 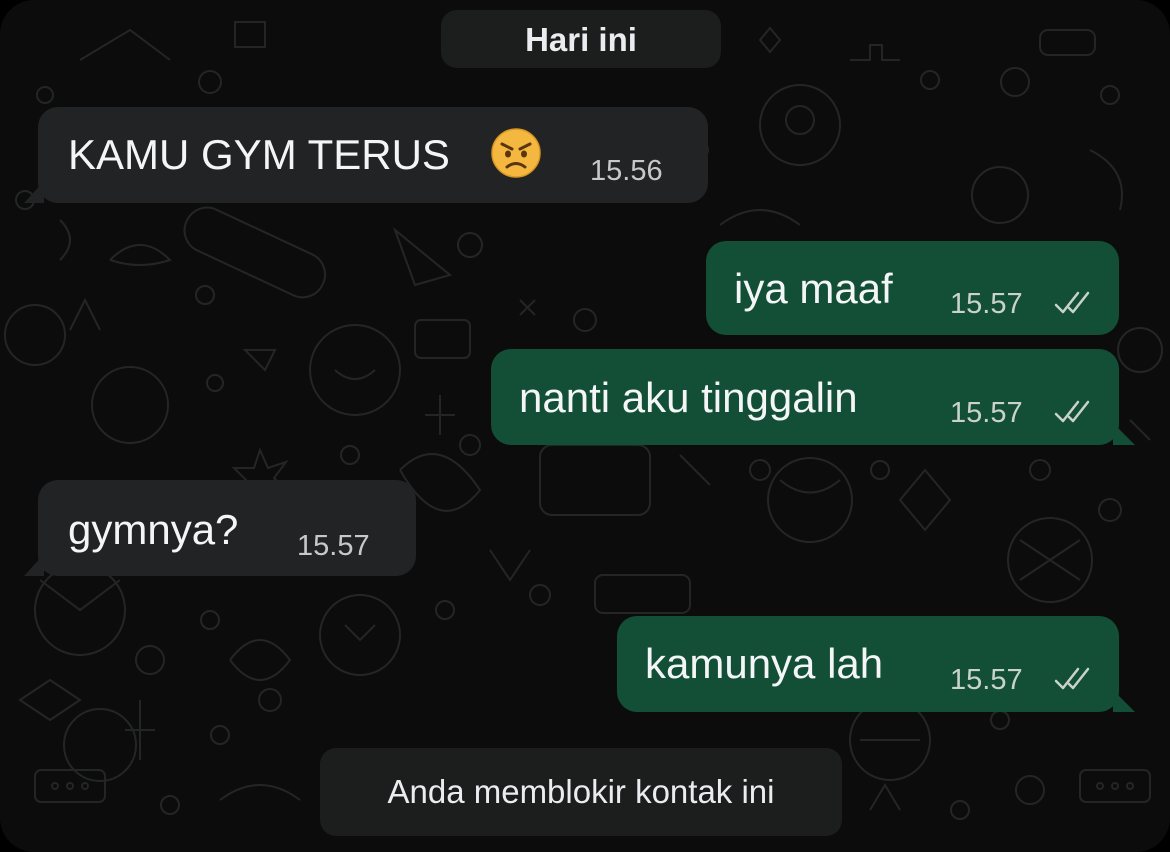 What do you see at coordinates (912, 288) in the screenshot?
I see `message-bubble-outgoing: iya maaf 15.57` at bounding box center [912, 288].